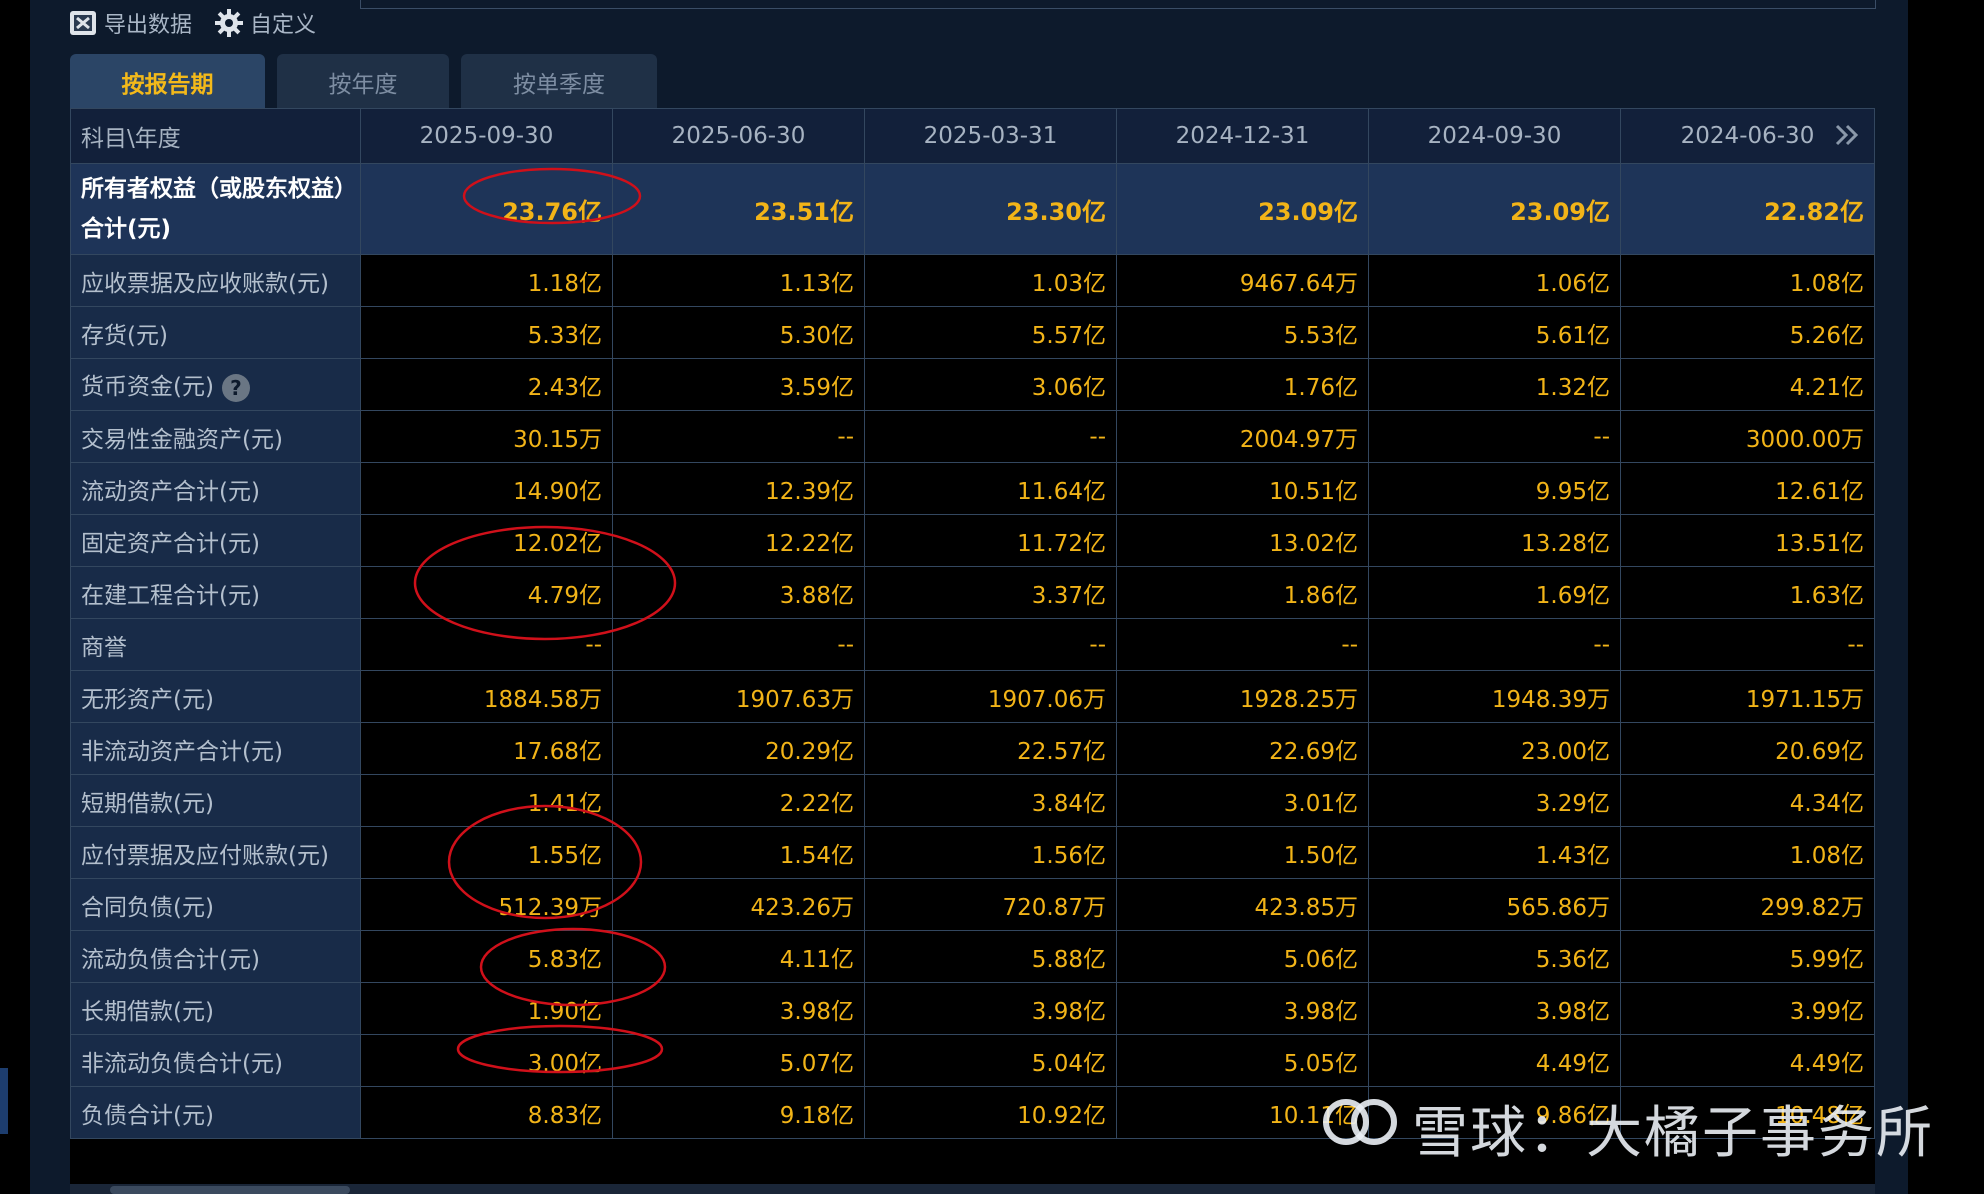 Image resolution: width=1984 pixels, height=1194 pixels. Describe the element at coordinates (738, 696) in the screenshot. I see `table-cell: 1907.63万` at that location.